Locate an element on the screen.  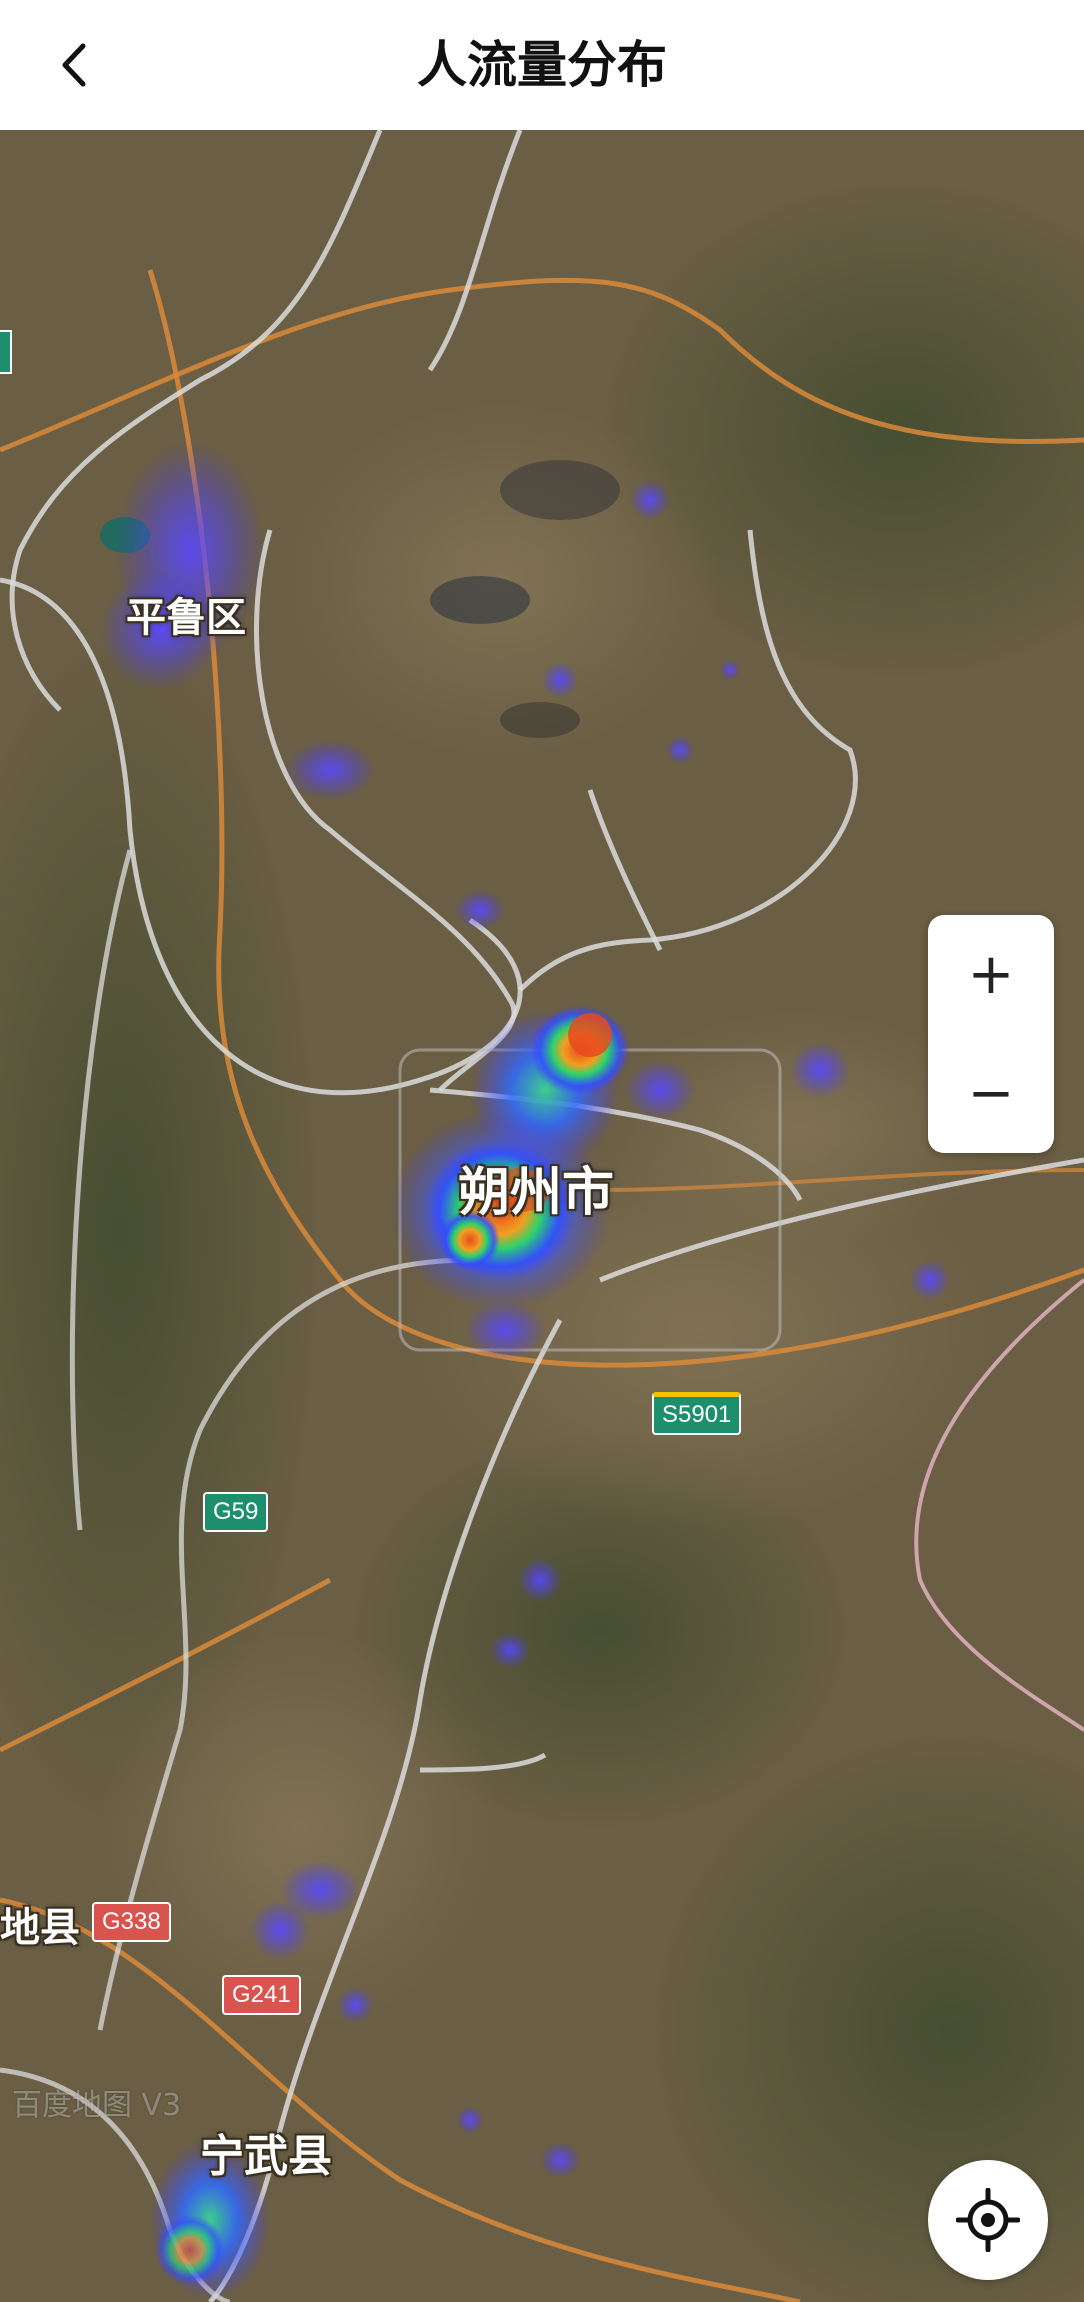
road-shield-s5901: S5901 is located at coordinates (697, 1413).